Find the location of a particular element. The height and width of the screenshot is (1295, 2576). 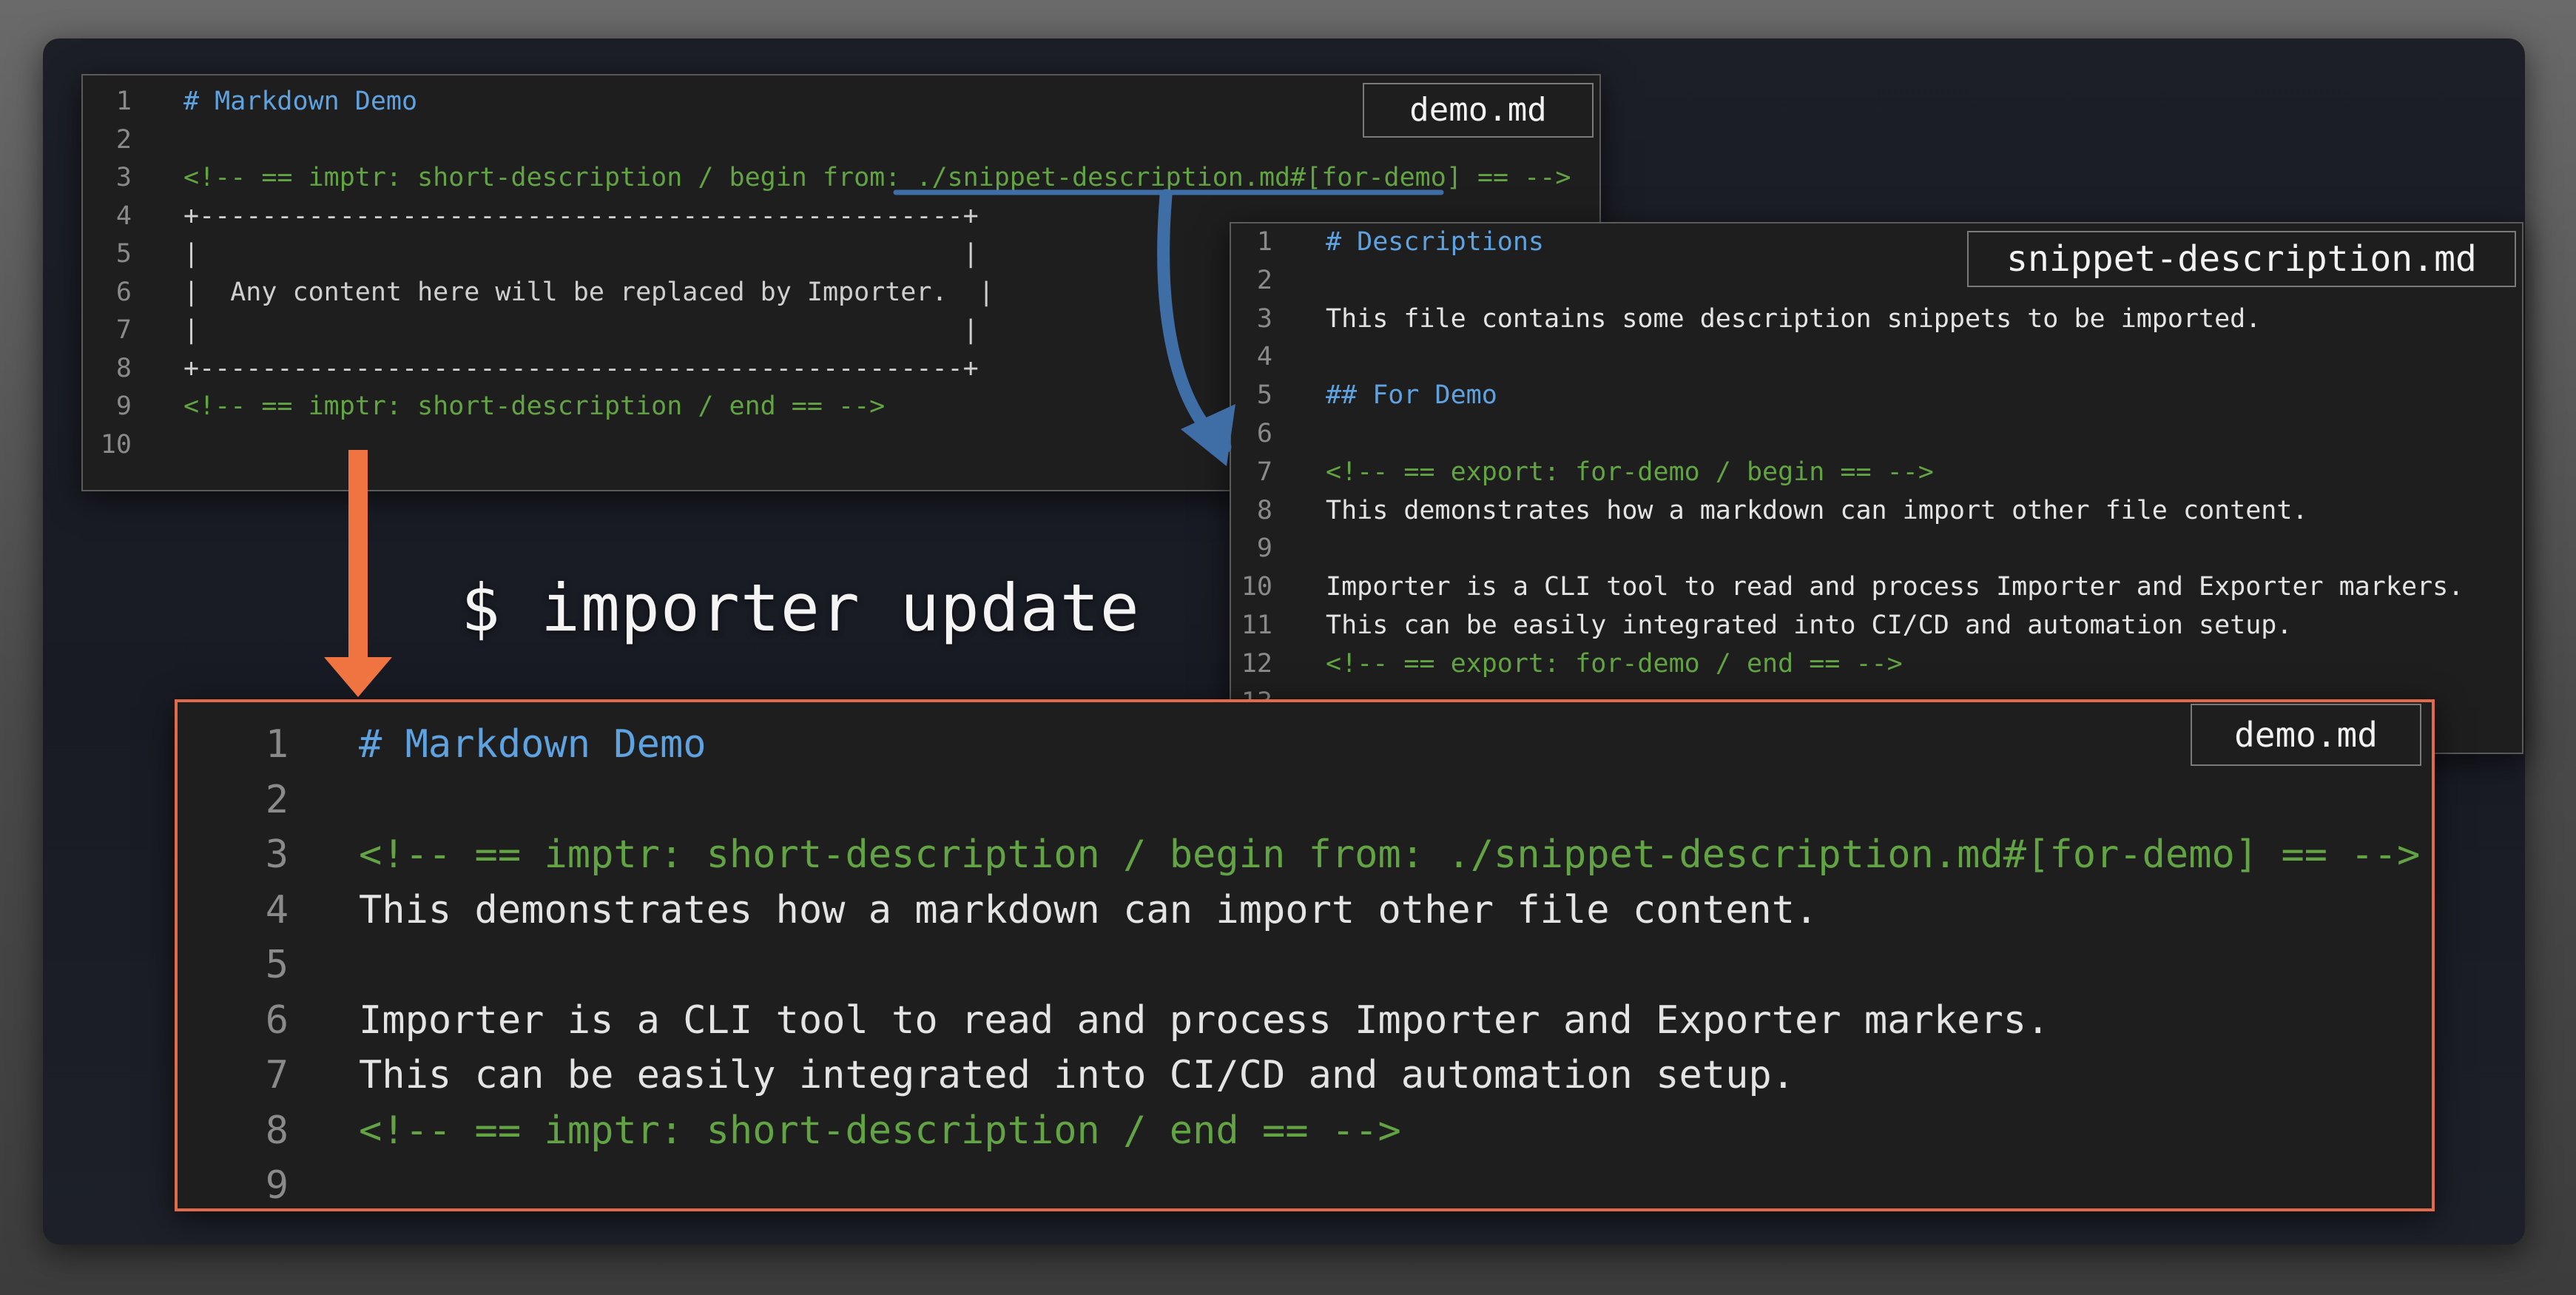

import-reference-arrowhead is located at coordinates (1208, 435).